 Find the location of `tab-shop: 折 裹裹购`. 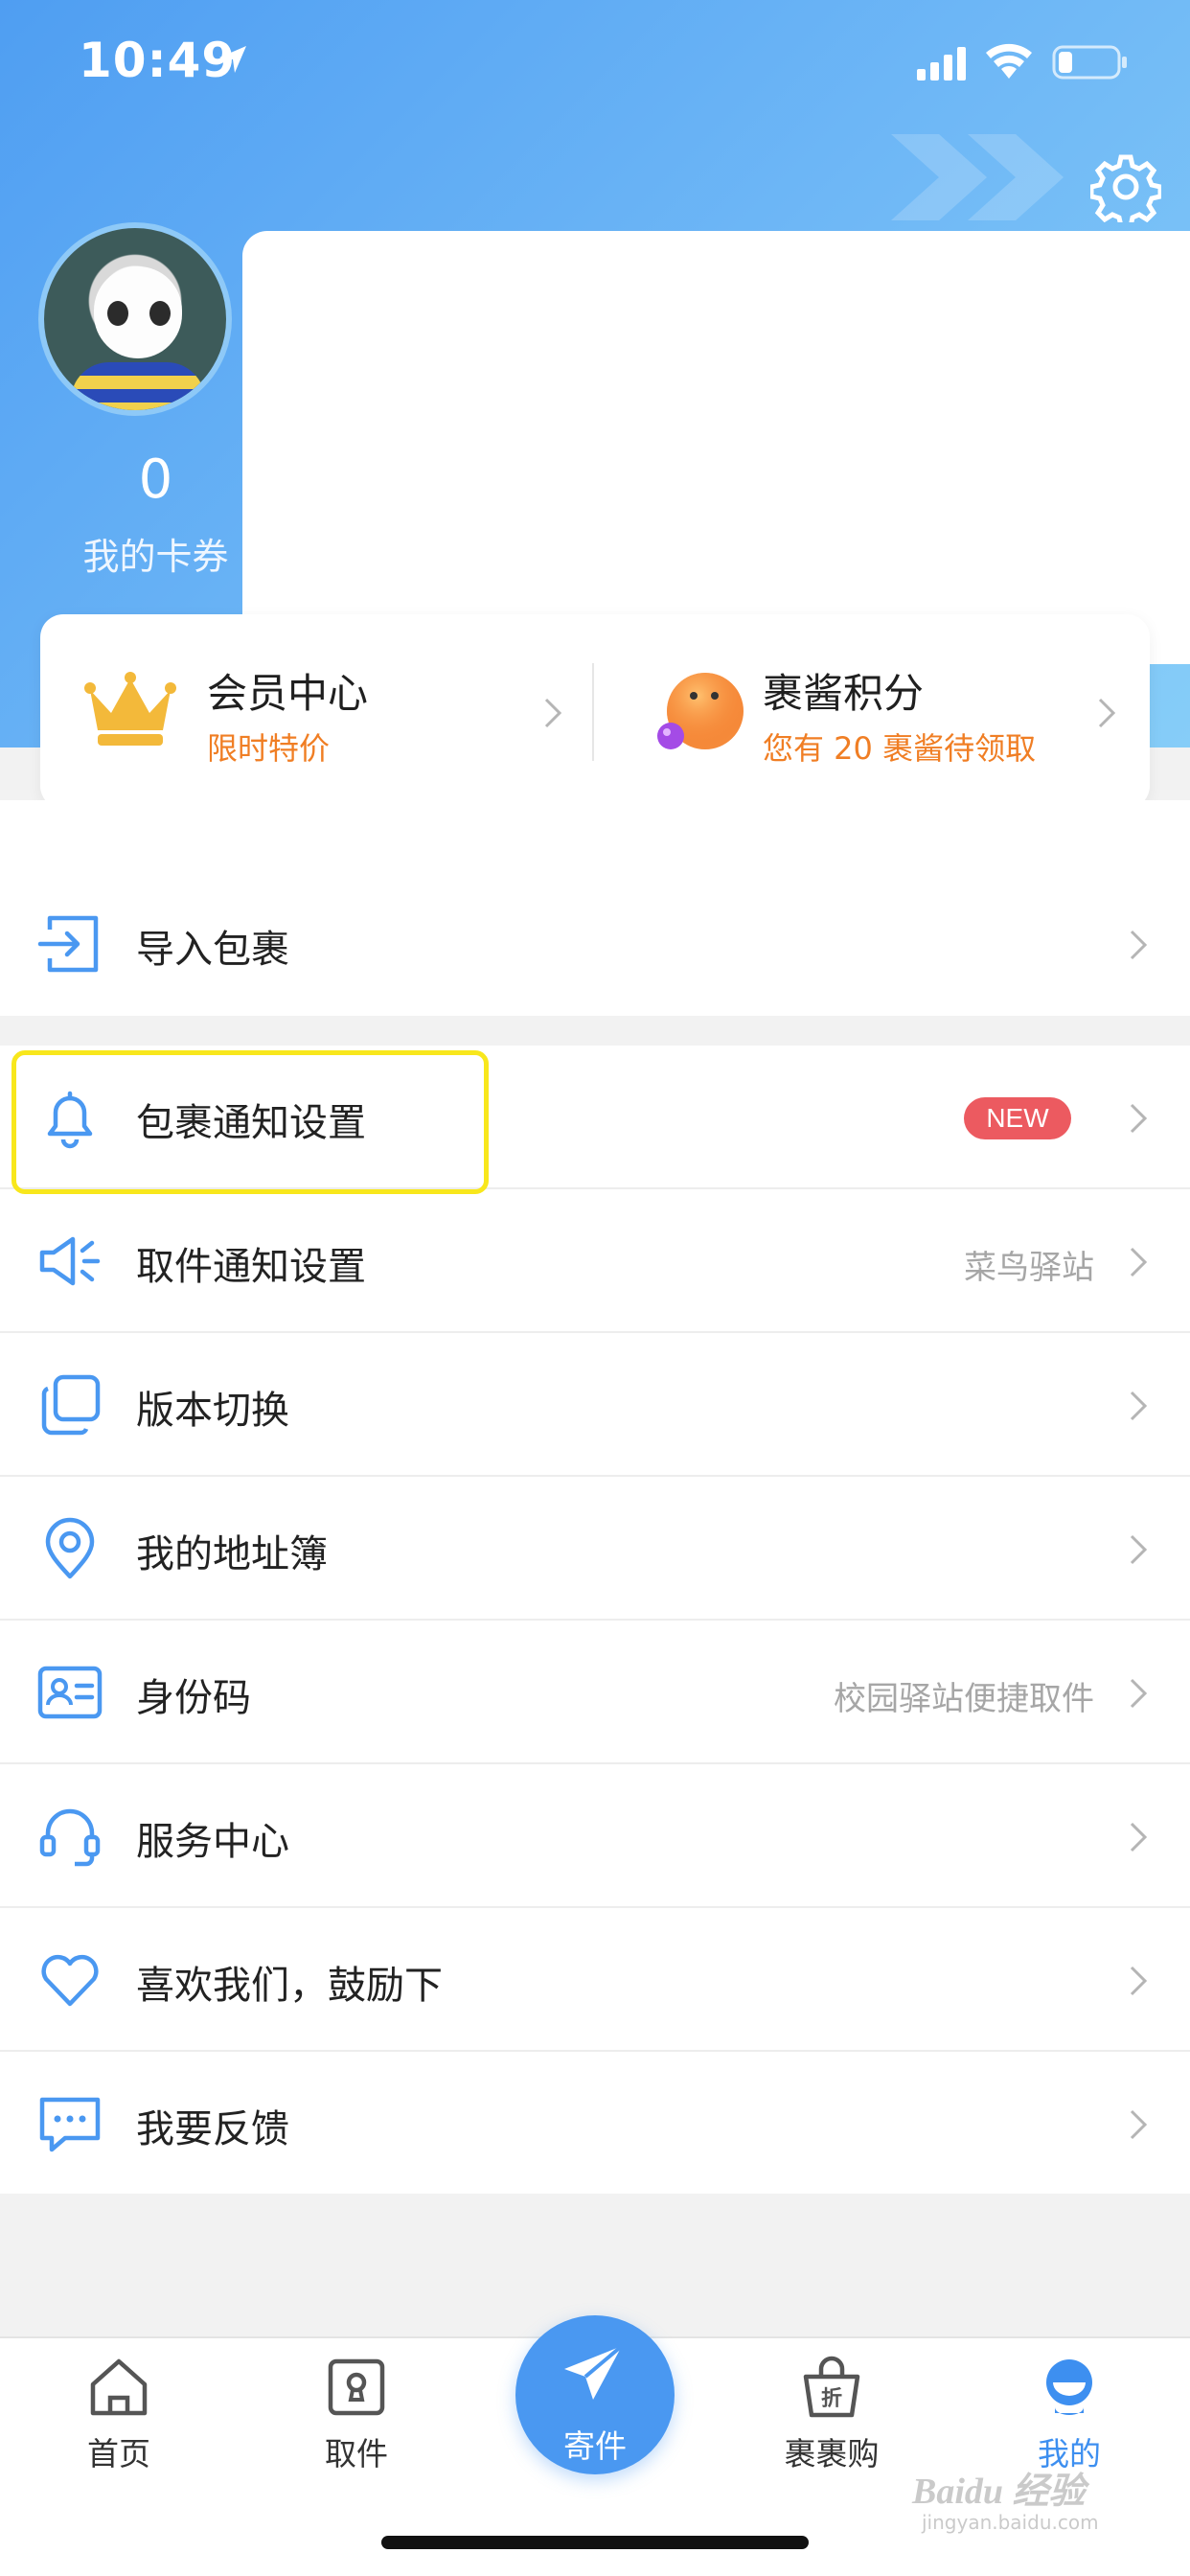

tab-shop: 折 裹裹购 is located at coordinates (832, 2413).